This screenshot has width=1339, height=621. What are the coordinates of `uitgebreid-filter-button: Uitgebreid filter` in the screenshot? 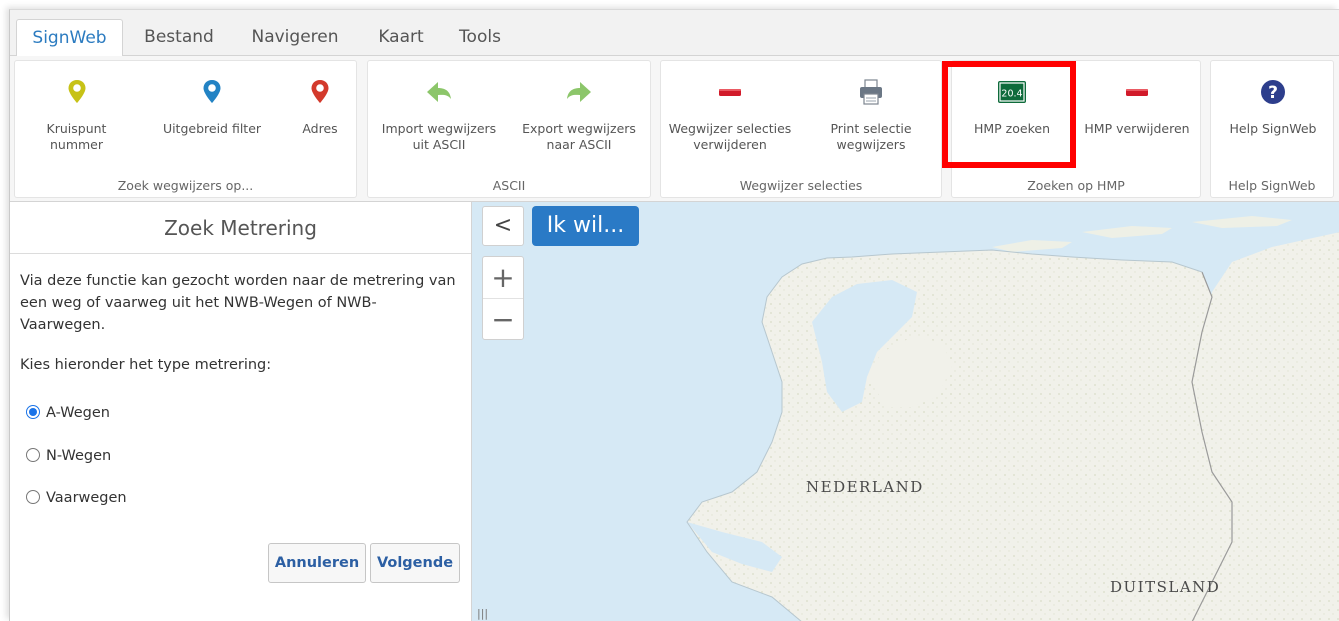 It's located at (212, 116).